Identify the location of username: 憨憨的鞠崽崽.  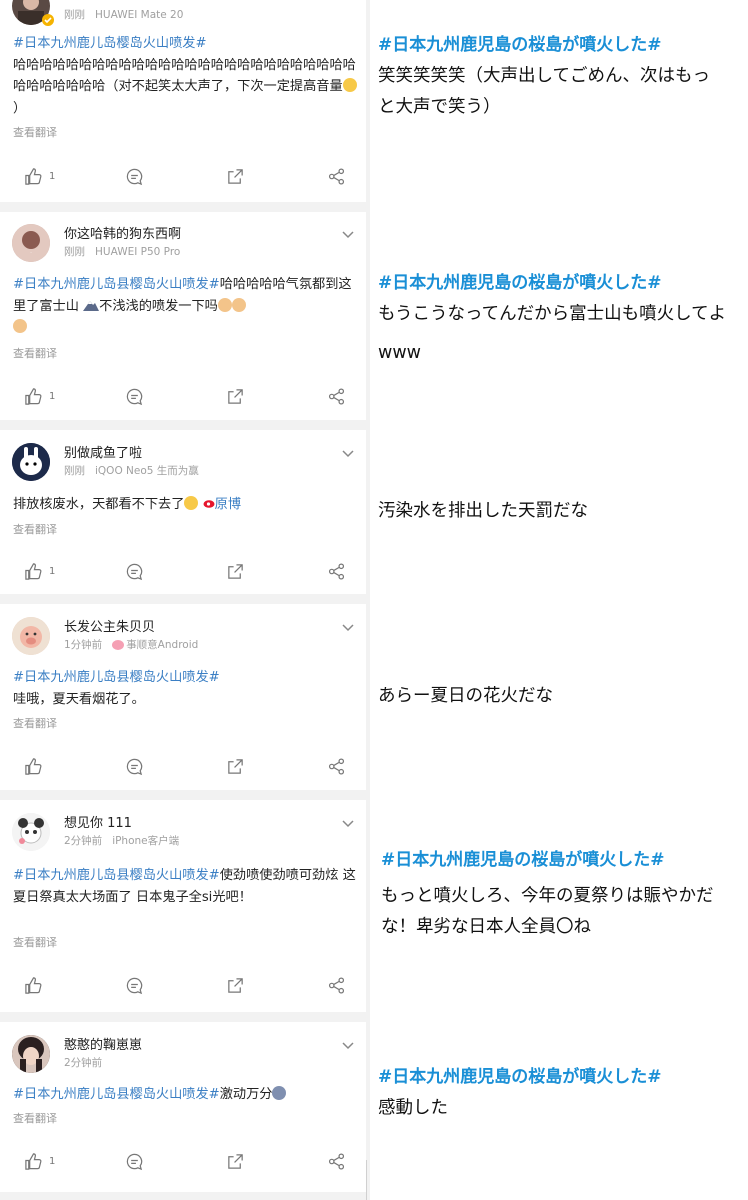
(103, 1043).